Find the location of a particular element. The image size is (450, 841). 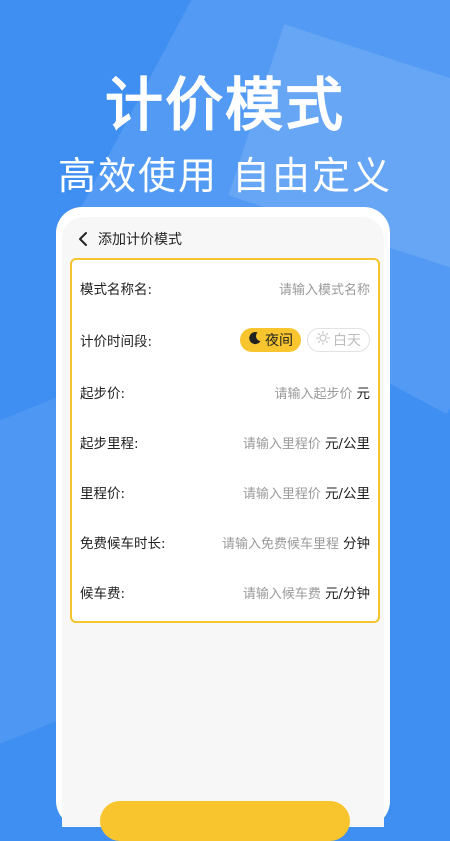

mode-name-input: 请输入模式名称 is located at coordinates (324, 288).